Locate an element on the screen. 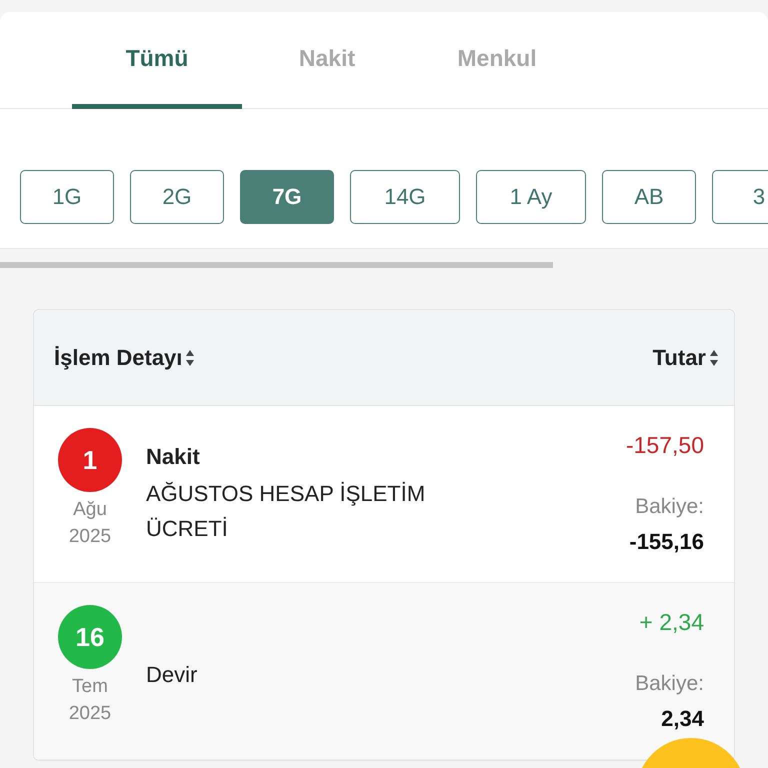 This screenshot has width=768, height=768. month-label: Ağu is located at coordinates (90, 510).